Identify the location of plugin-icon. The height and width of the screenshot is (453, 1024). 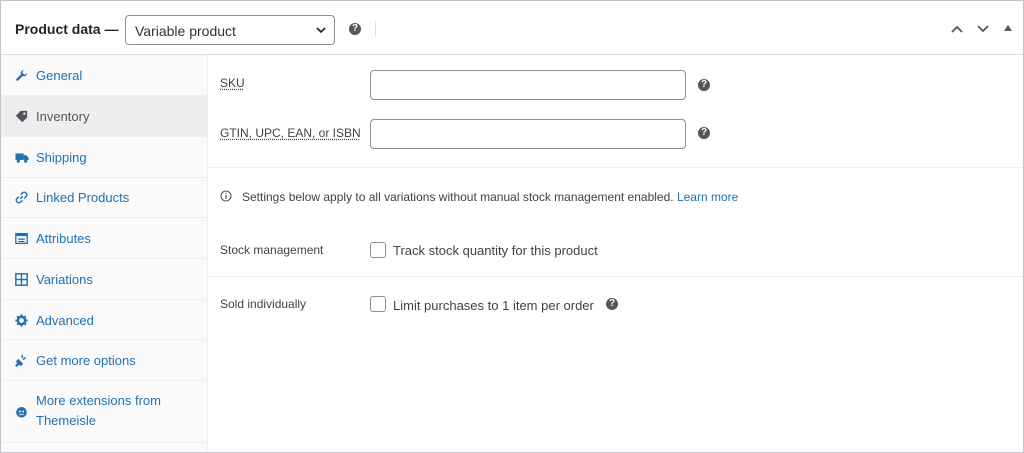
(21, 360).